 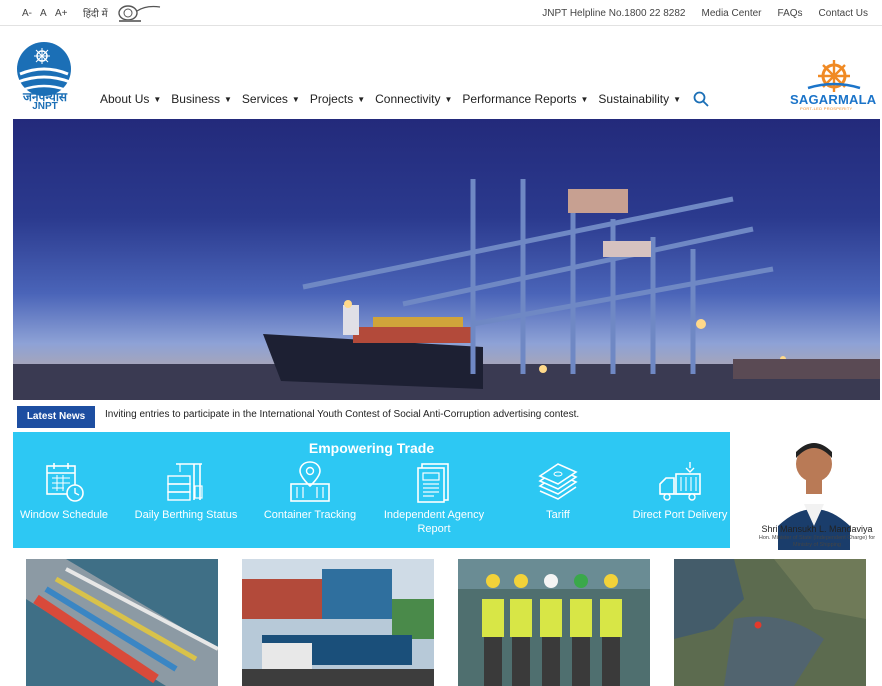 I want to click on money-stack-icon, so click(x=558, y=481).